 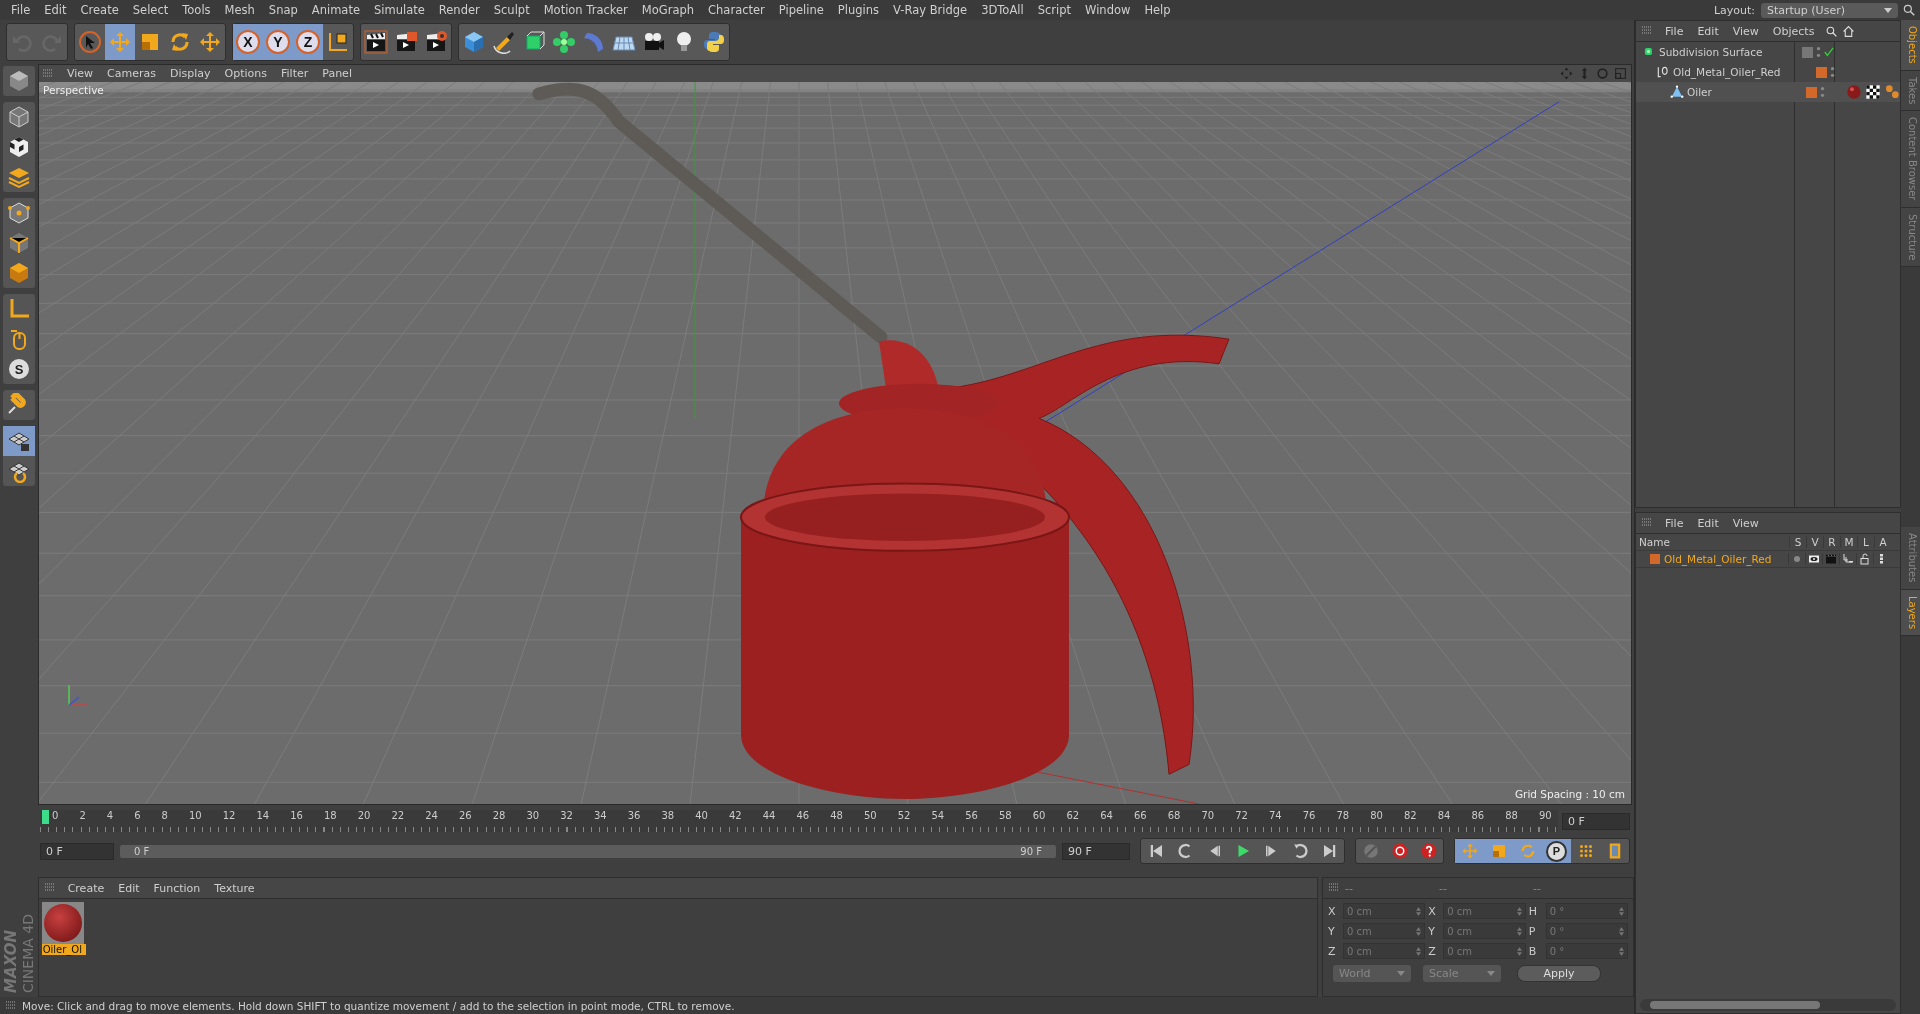 I want to click on checkmark-icon, so click(x=1829, y=52).